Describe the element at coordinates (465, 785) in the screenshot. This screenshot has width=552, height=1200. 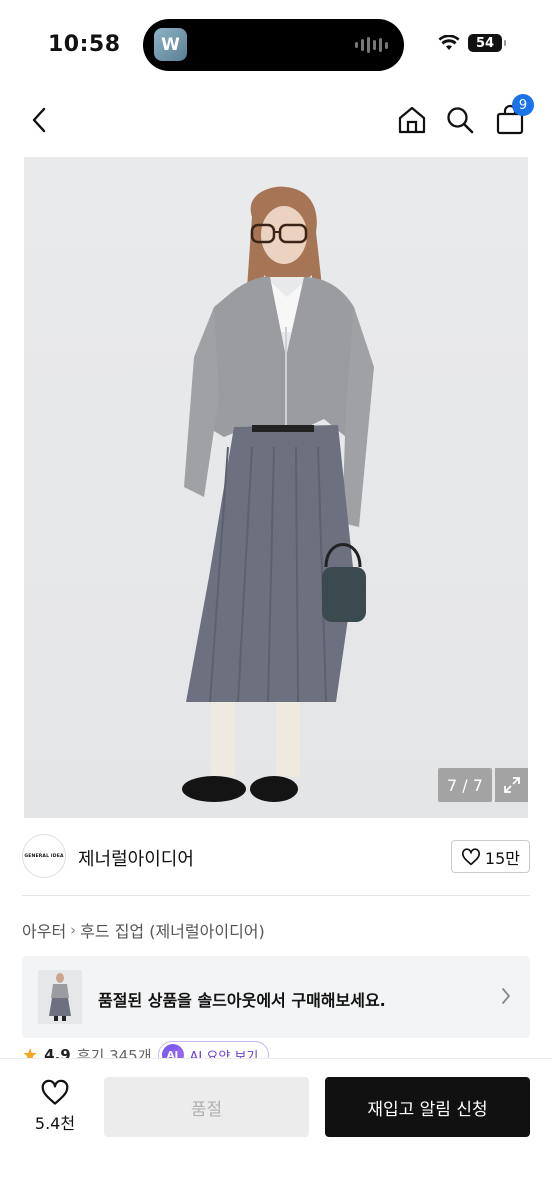
I see `image-counter: 7 / 7` at that location.